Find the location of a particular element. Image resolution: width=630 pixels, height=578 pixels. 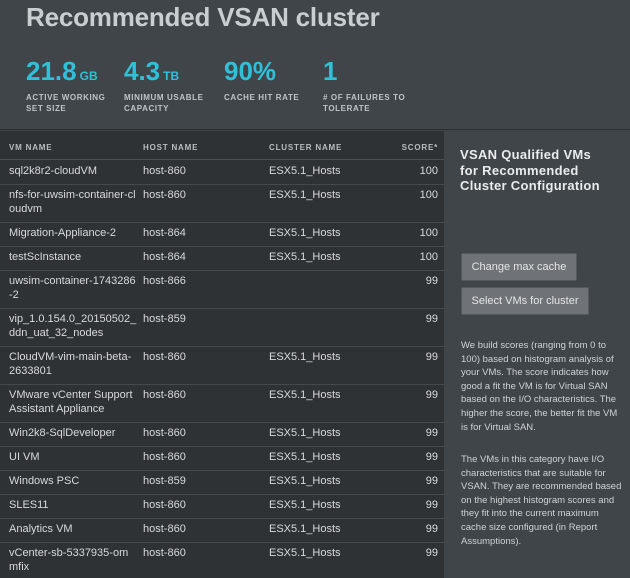

stat-label: Minimum usable capacity is located at coordinates (164, 103).